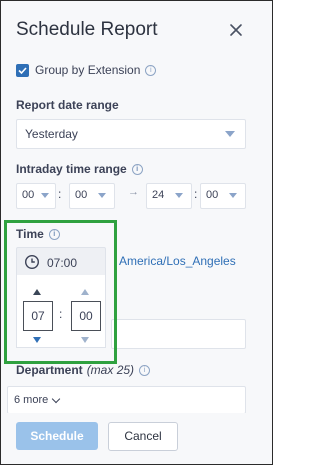 This screenshot has width=320, height=465. What do you see at coordinates (87, 29) in the screenshot?
I see `dialog-title: Schedule Report` at bounding box center [87, 29].